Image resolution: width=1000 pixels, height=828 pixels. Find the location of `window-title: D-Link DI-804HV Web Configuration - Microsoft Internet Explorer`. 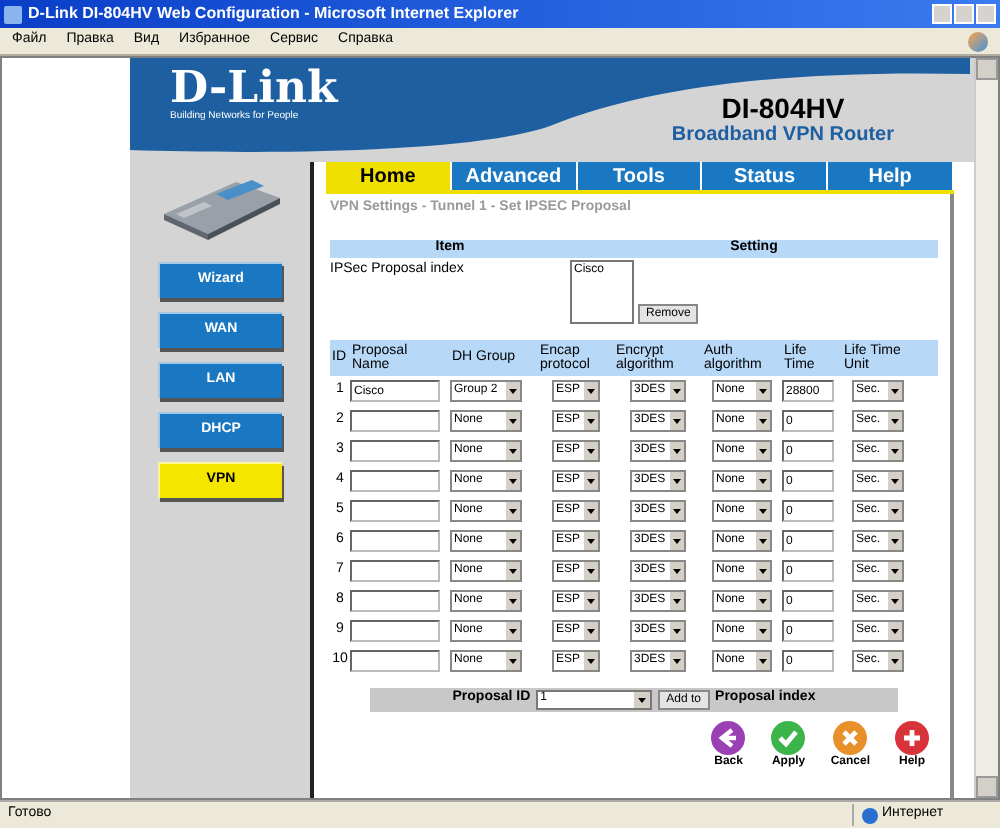

window-title: D-Link DI-804HV Web Configuration - Microsoft Internet Explorer is located at coordinates (273, 14).